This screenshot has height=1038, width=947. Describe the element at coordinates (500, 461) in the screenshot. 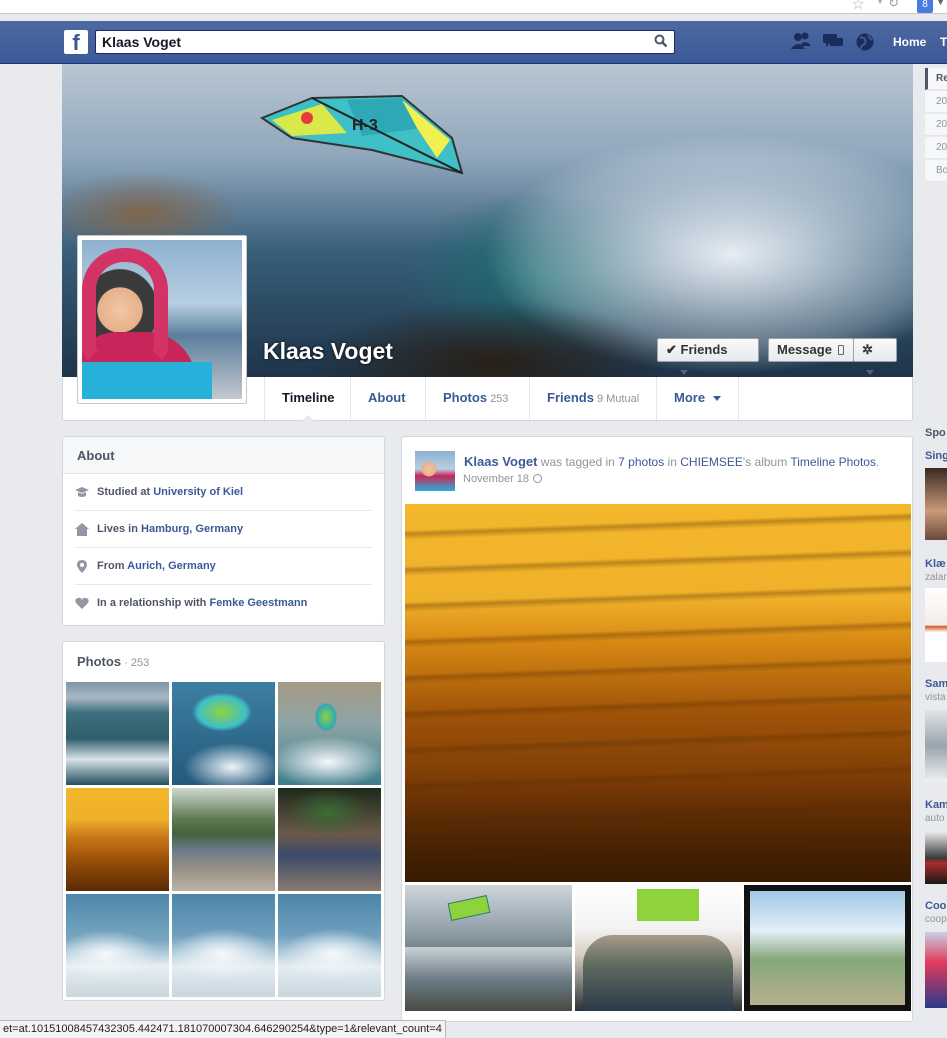

I see `story-author-link: Klaas Voget` at that location.